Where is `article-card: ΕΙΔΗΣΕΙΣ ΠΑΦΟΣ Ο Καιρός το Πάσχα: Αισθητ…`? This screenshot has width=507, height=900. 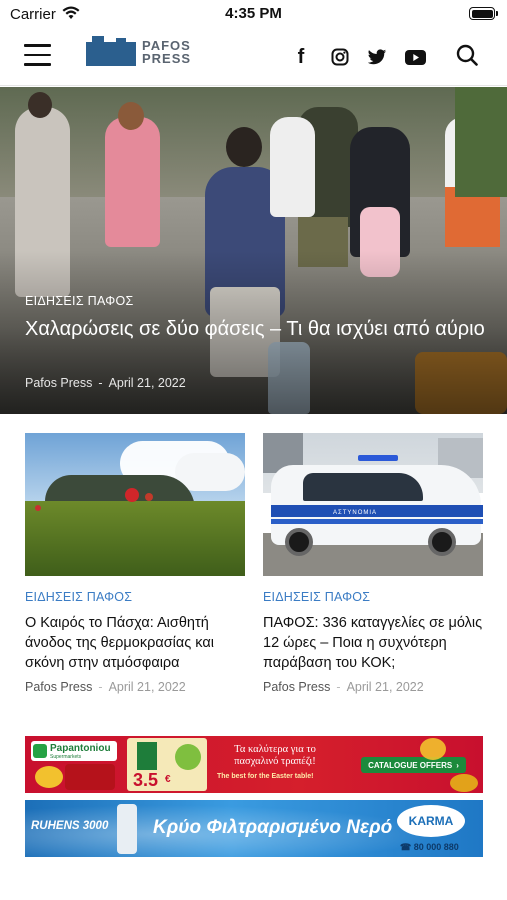
article-card: ΕΙΔΗΣΕΙΣ ΠΑΦΟΣ Ο Καιρός το Πάσχα: Αισθητ… is located at coordinates (135, 563).